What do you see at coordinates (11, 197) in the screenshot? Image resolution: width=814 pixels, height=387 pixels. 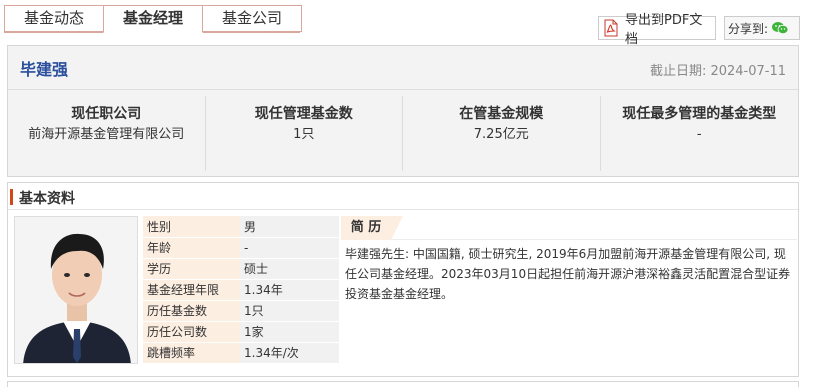 I see `section-accent-bar` at bounding box center [11, 197].